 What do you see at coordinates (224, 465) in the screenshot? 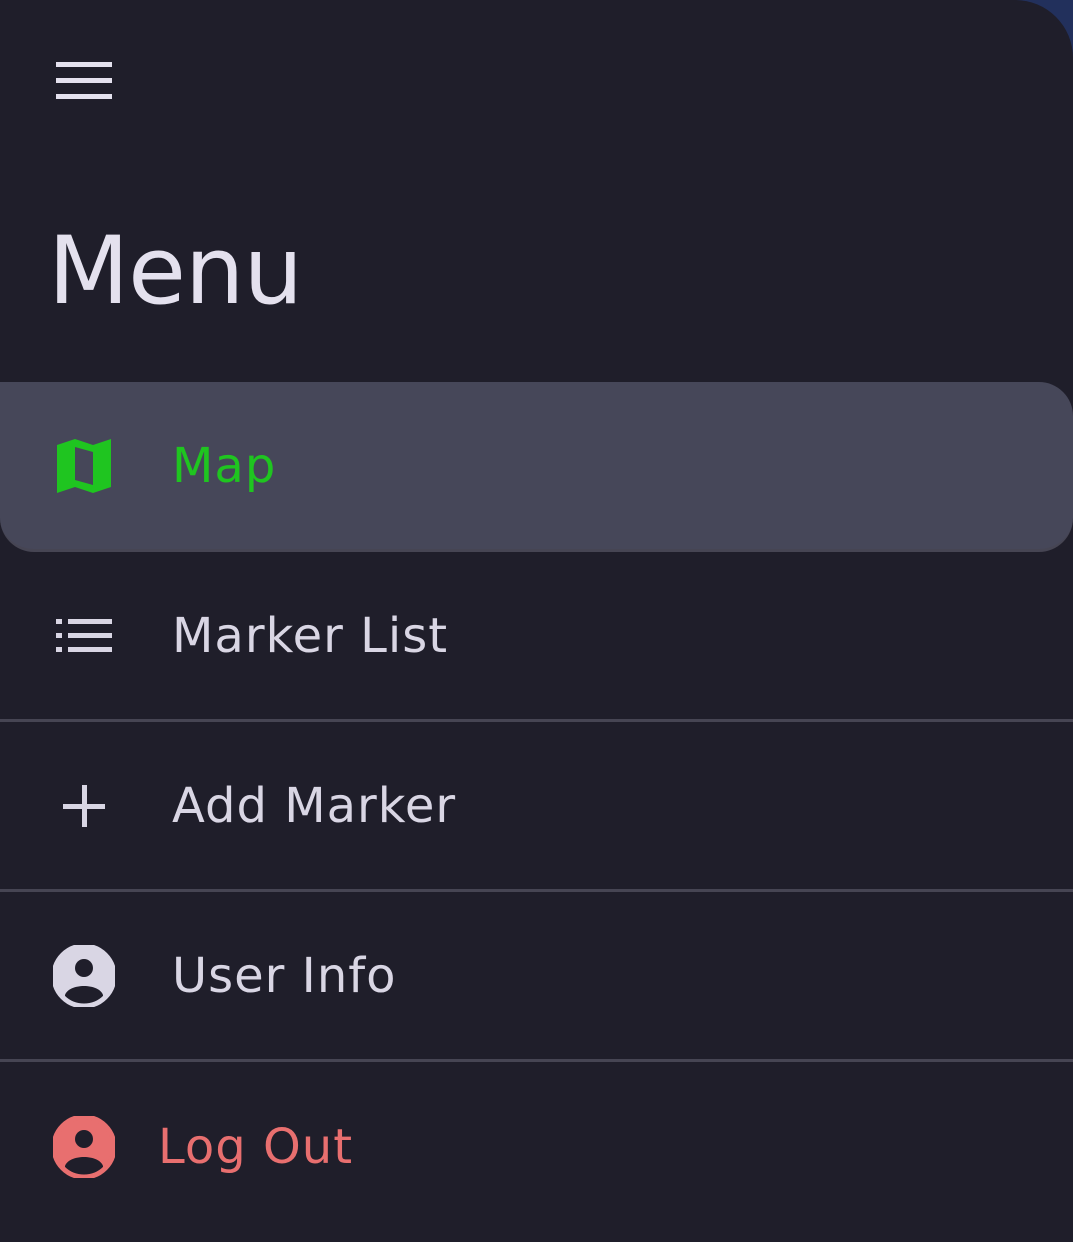
I see `nav-item-label: Map` at bounding box center [224, 465].